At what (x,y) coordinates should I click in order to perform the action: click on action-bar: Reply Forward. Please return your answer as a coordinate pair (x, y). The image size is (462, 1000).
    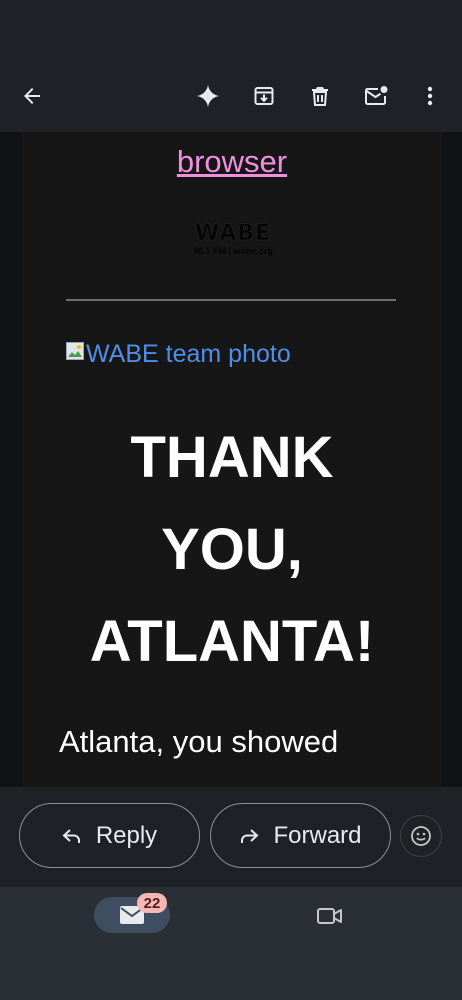
    Looking at the image, I should click on (231, 837).